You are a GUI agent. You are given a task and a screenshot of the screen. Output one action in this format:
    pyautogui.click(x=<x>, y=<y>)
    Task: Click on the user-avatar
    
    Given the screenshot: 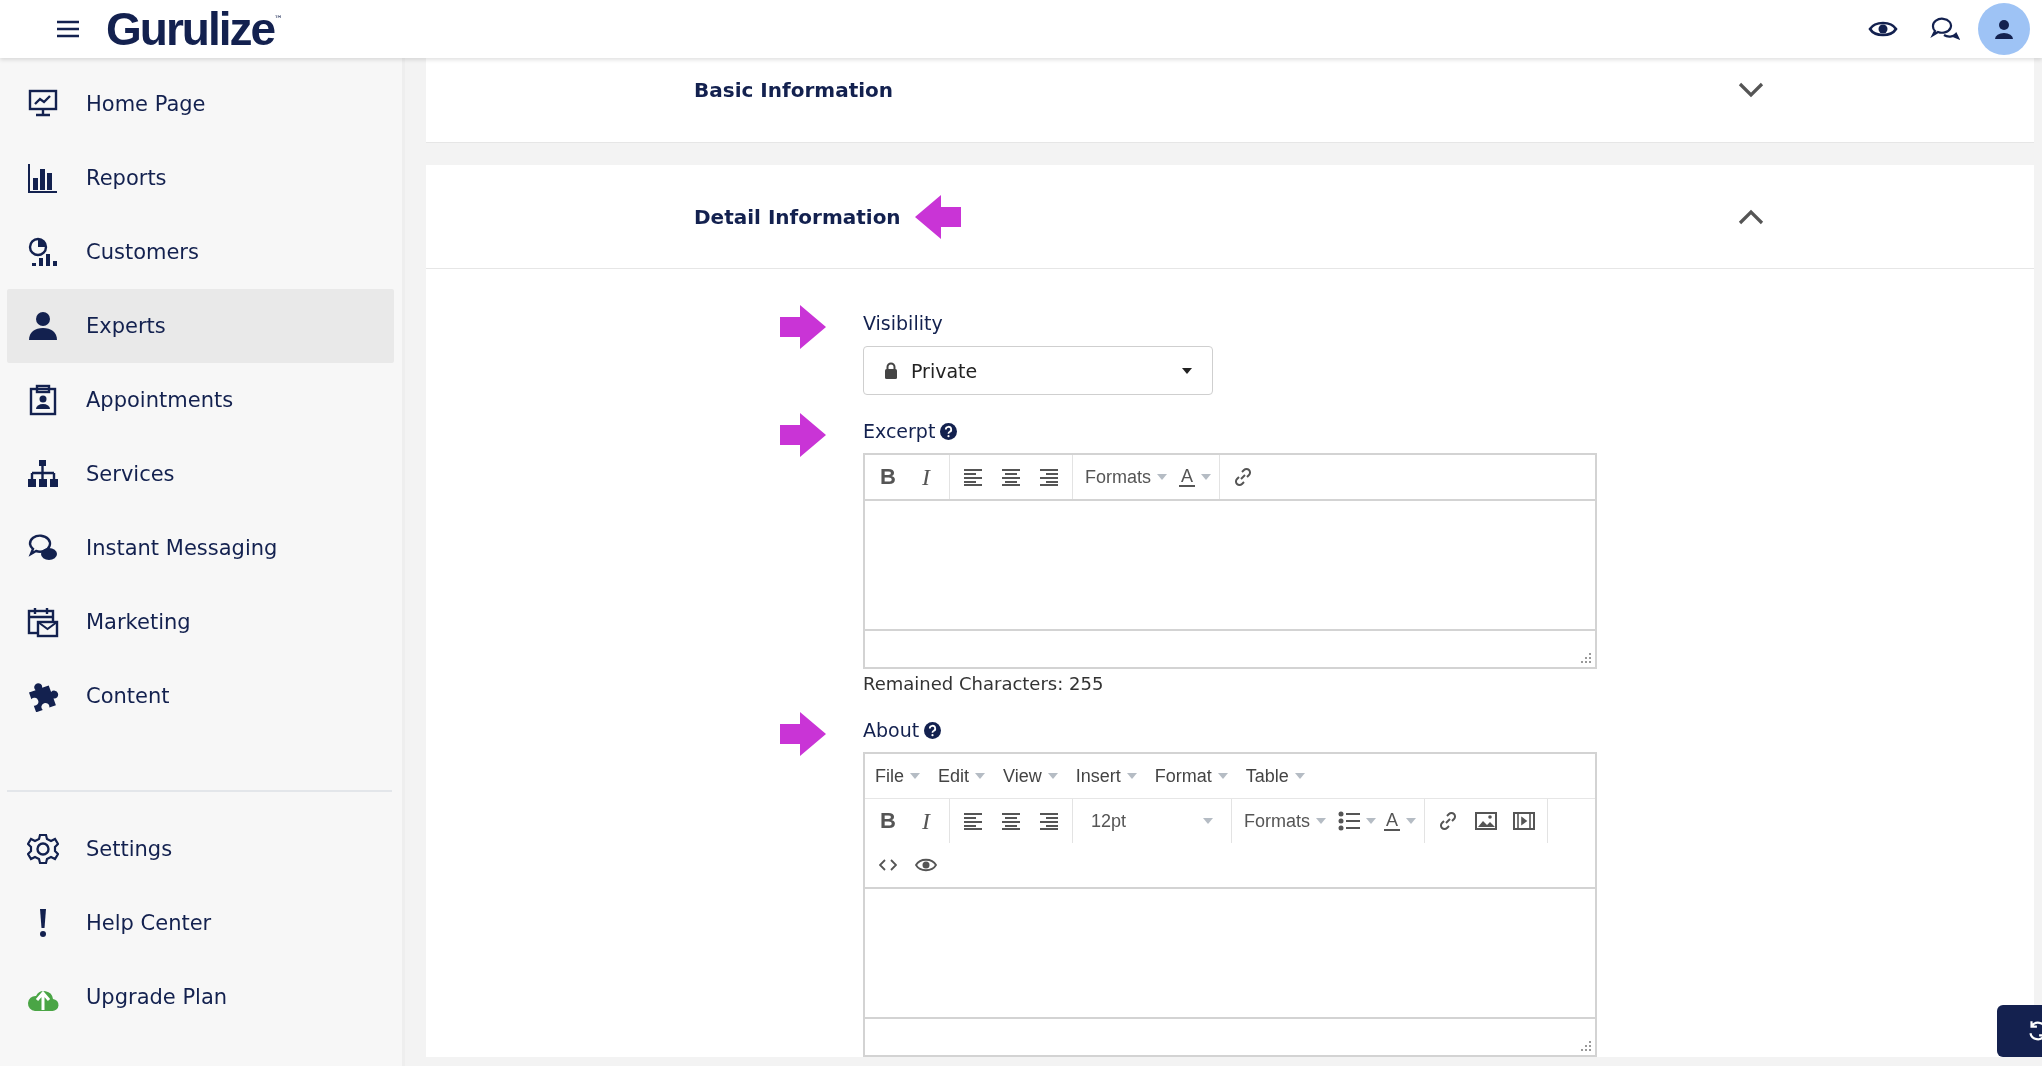 What is the action you would take?
    pyautogui.click(x=2004, y=29)
    